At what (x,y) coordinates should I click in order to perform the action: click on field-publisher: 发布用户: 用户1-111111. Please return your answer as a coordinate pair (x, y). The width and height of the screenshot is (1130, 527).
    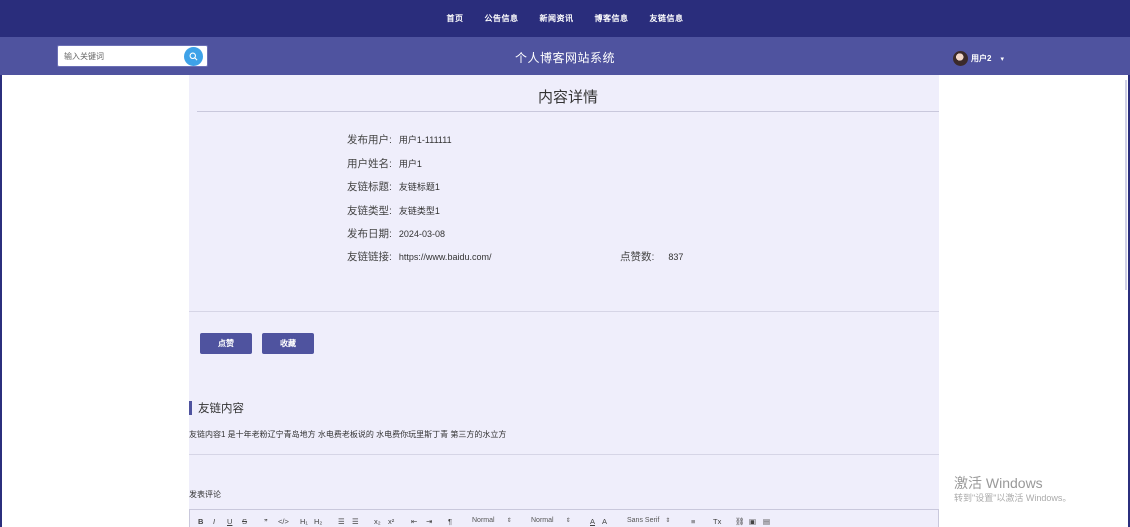
    Looking at the image, I should click on (399, 139).